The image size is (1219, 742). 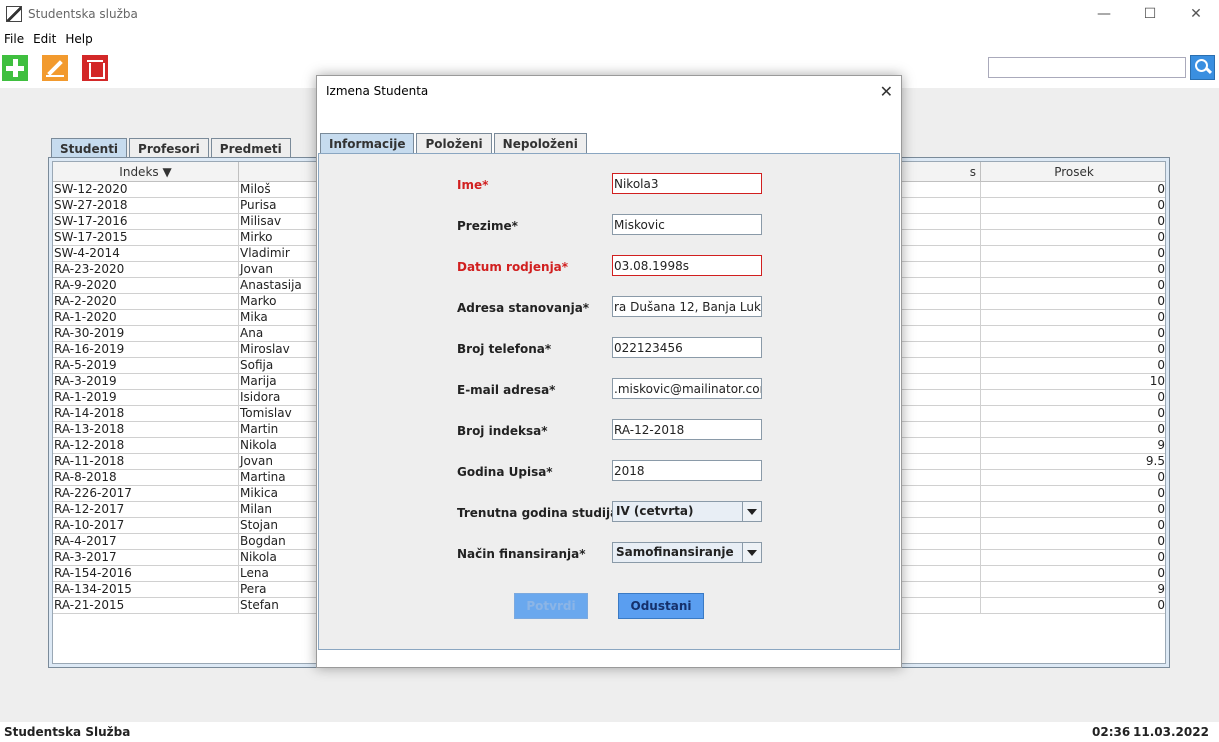 What do you see at coordinates (146, 494) in the screenshot?
I see `cell-index: RA-226-2017` at bounding box center [146, 494].